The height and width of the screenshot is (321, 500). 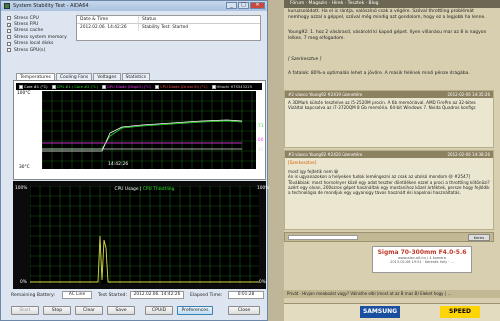 What do you see at coordinates (261, 126) in the screenshot?
I see `temp-current-value: 71` at bounding box center [261, 126].